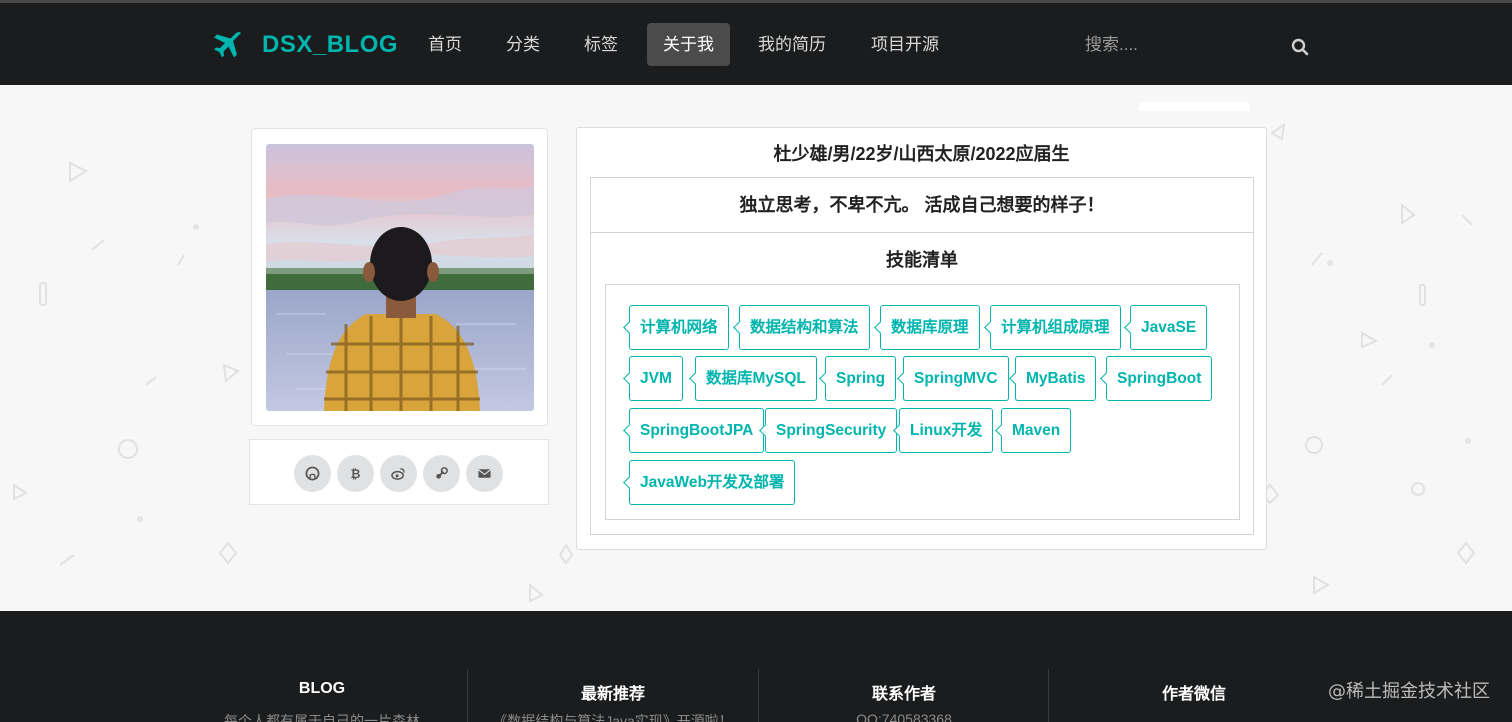  What do you see at coordinates (322, 717) in the screenshot?
I see `footer-blog-text: 每个人都有属于自己的一片森林` at bounding box center [322, 717].